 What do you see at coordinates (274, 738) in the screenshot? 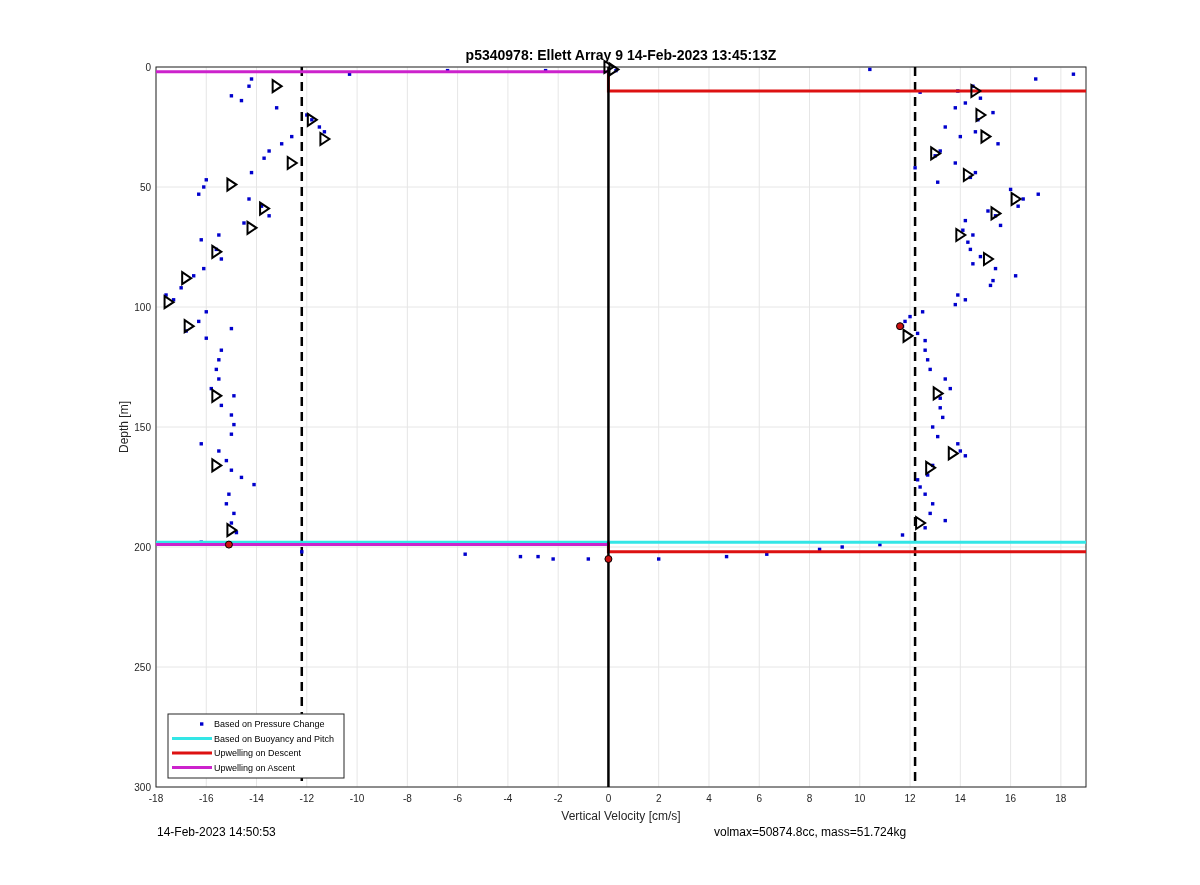
I see `legend-label: Based on Buoyancy and Pitch` at bounding box center [274, 738].